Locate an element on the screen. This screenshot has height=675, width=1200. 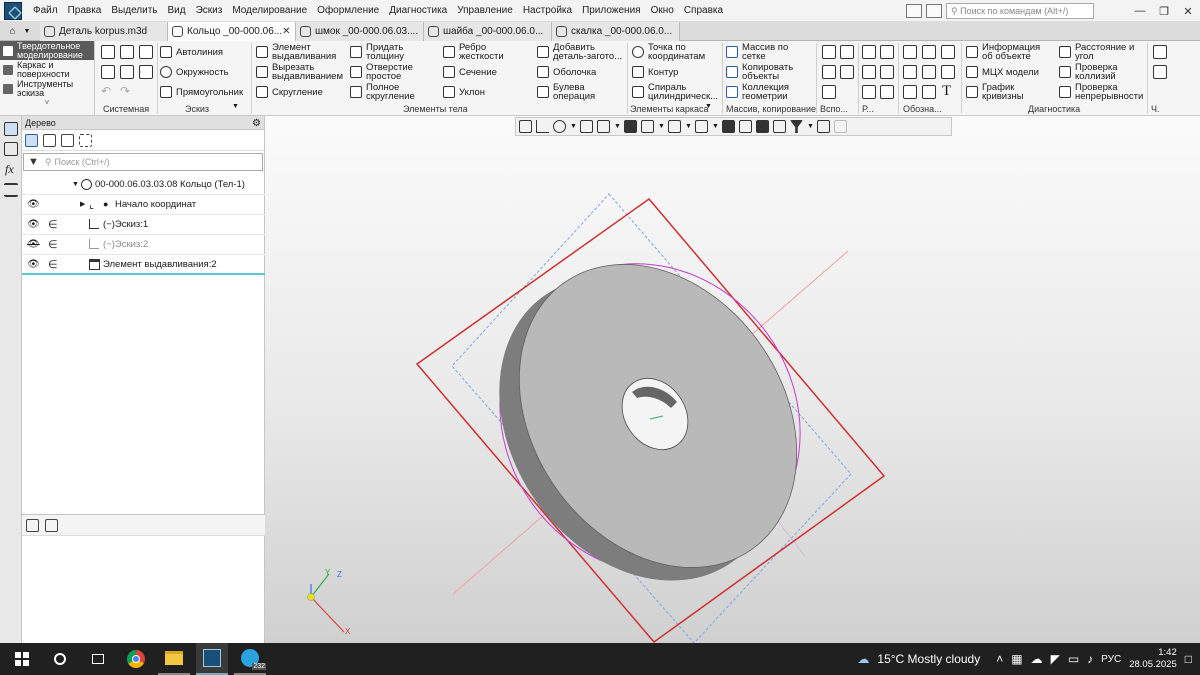
include-icon: ∈ is located at coordinates (53, 224).